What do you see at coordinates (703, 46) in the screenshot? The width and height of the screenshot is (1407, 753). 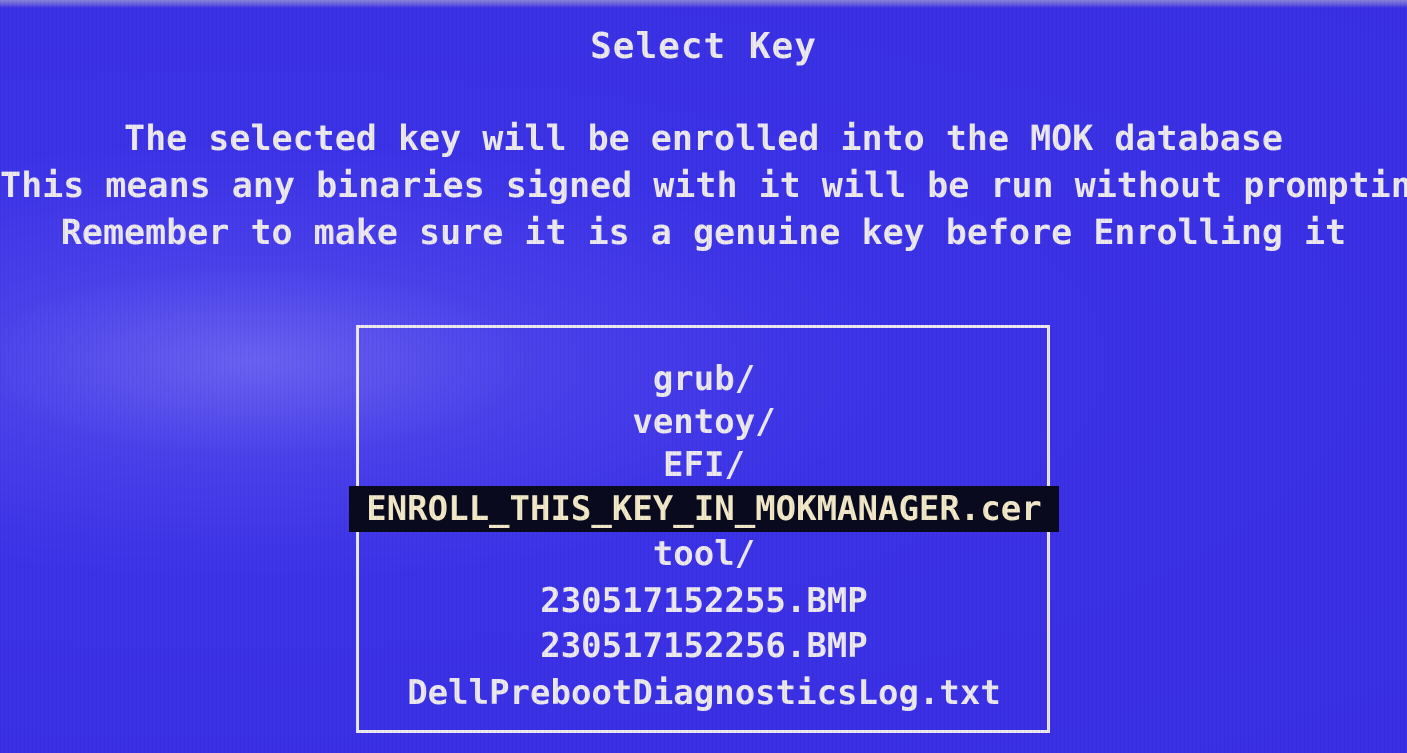 I see `page-title: Select Key` at bounding box center [703, 46].